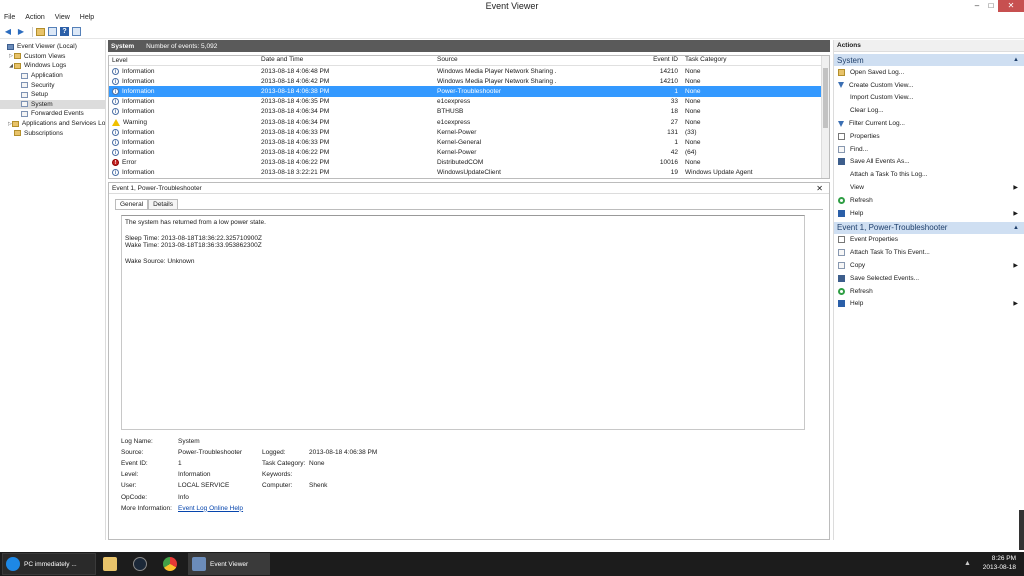 The image size is (1024, 576). Describe the element at coordinates (172, 564) in the screenshot. I see `taskbar-chrome-button` at that location.